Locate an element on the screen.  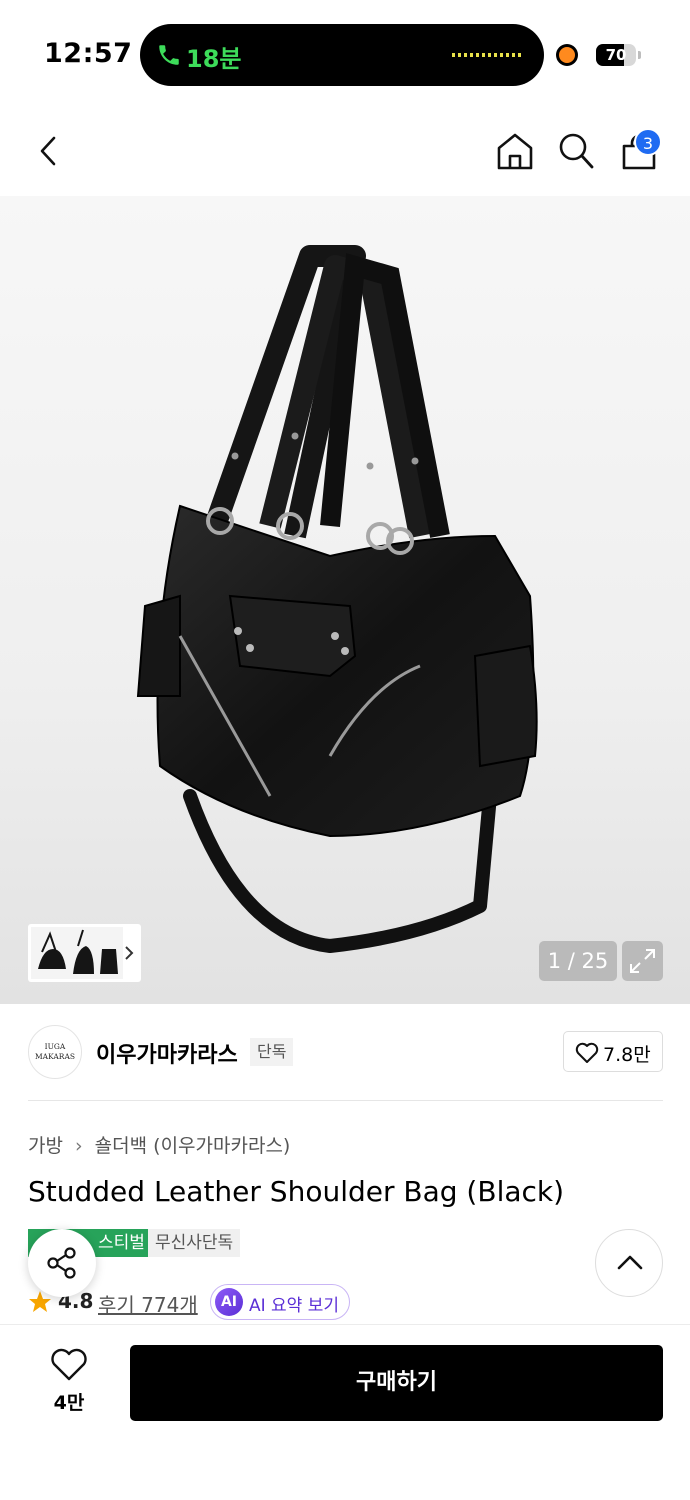
status-bar: 12:57 18분 70 is located at coordinates (345, 55).